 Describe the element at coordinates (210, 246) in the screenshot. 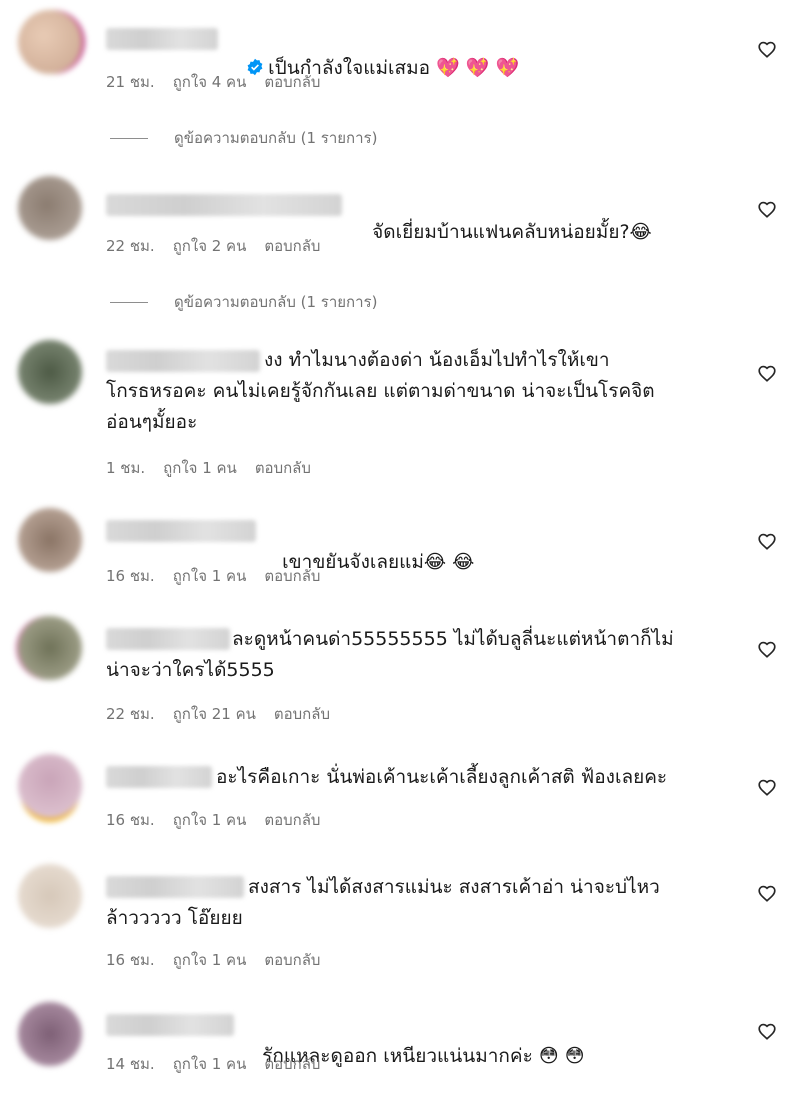

I see `like-count: ถูกใจ 2 คน` at that location.